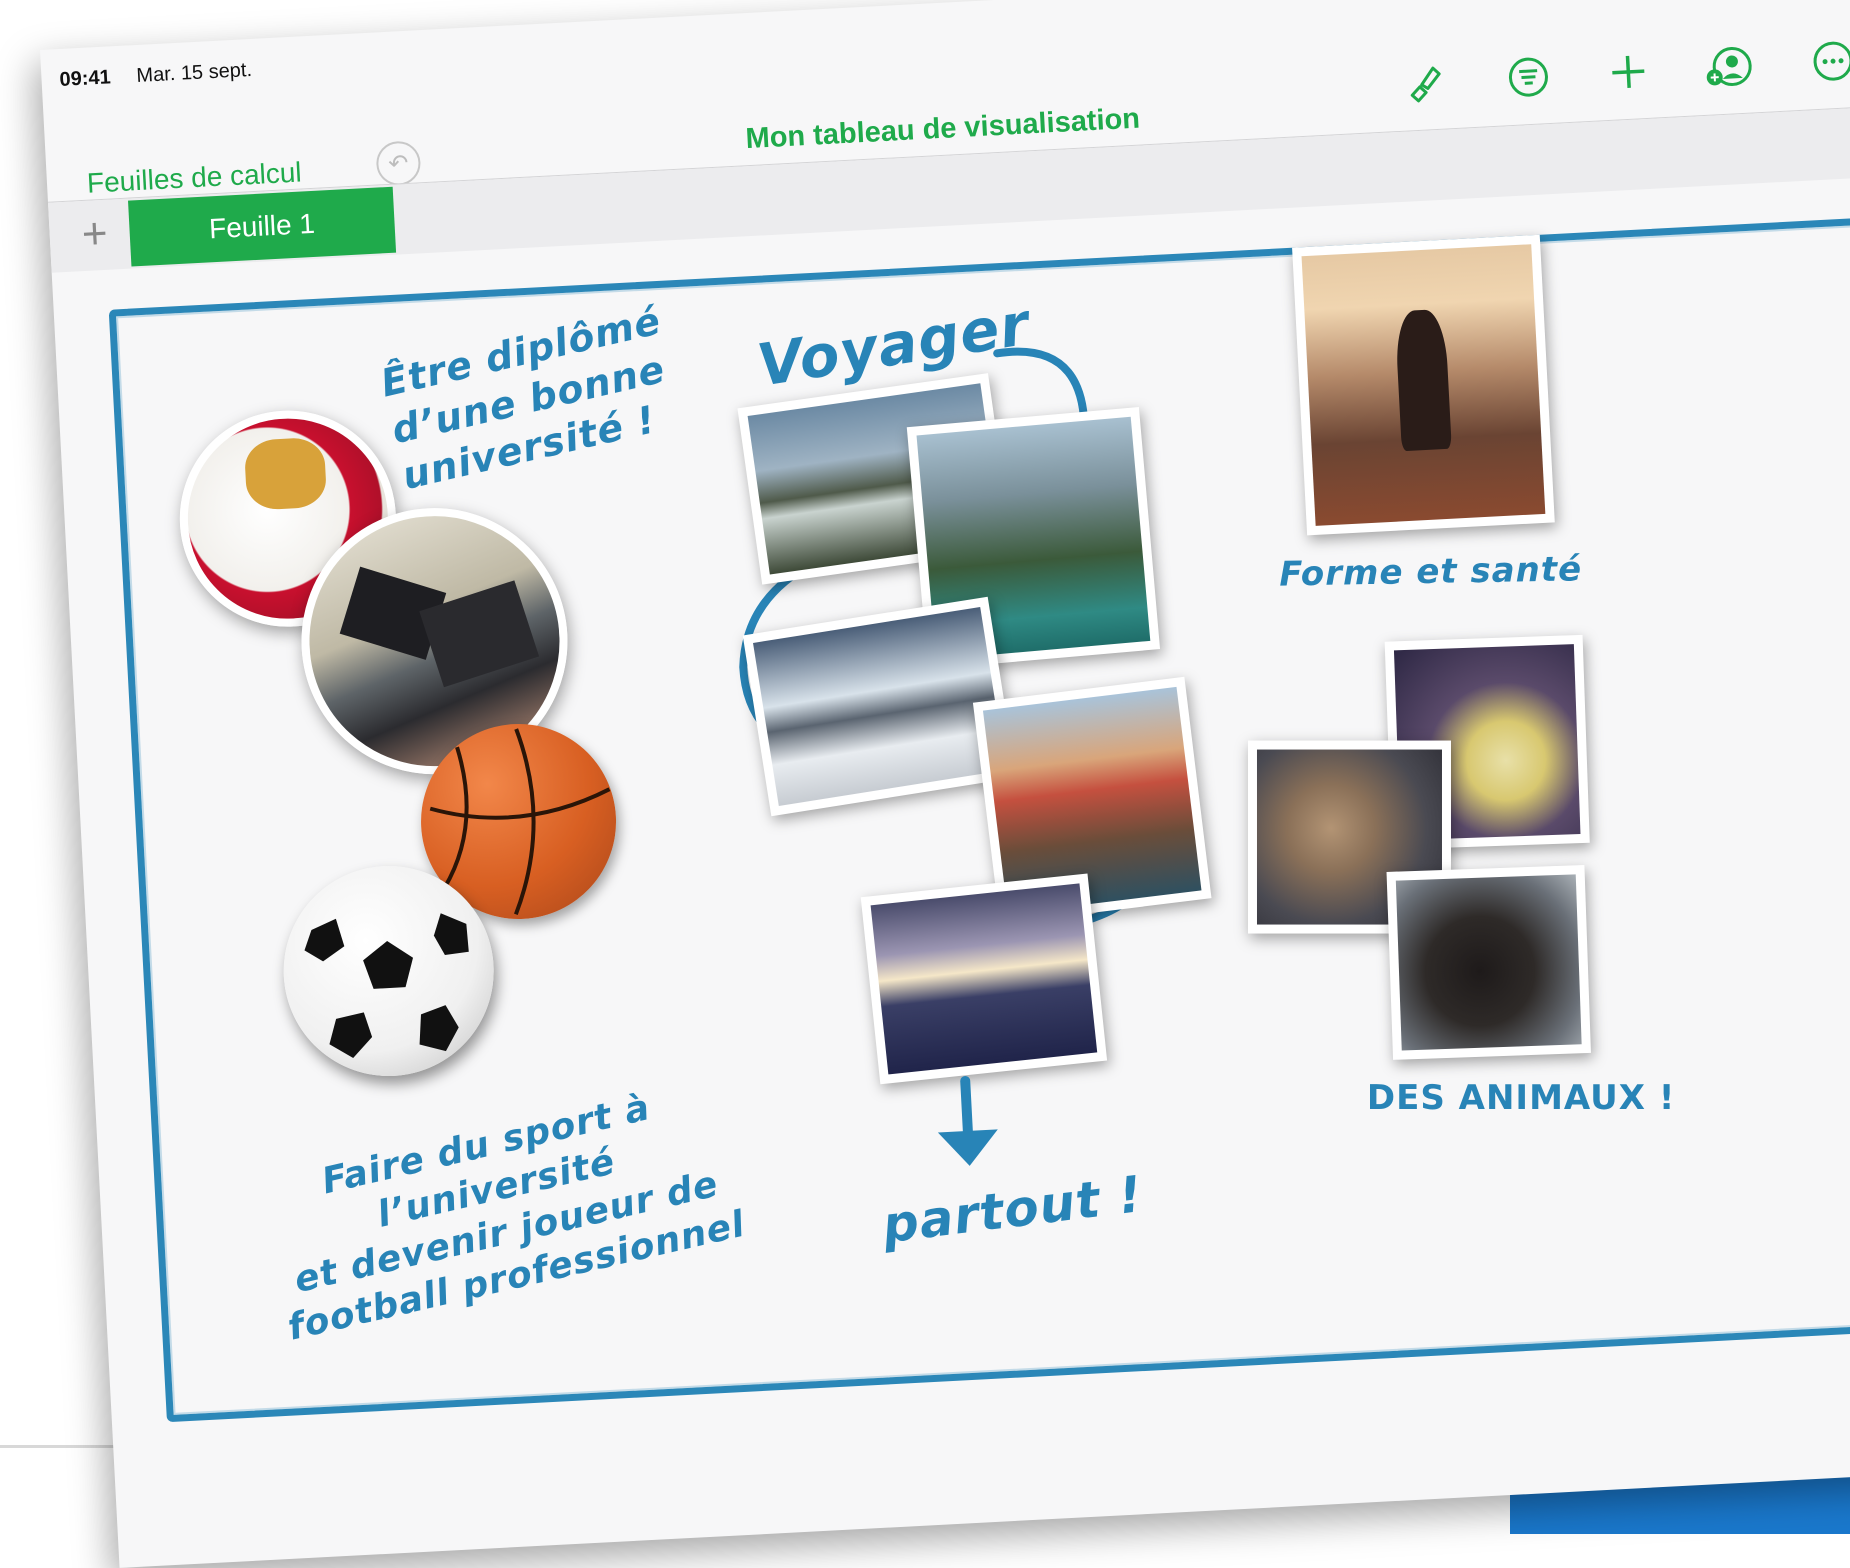  What do you see at coordinates (388, 971) in the screenshot?
I see `football-image` at bounding box center [388, 971].